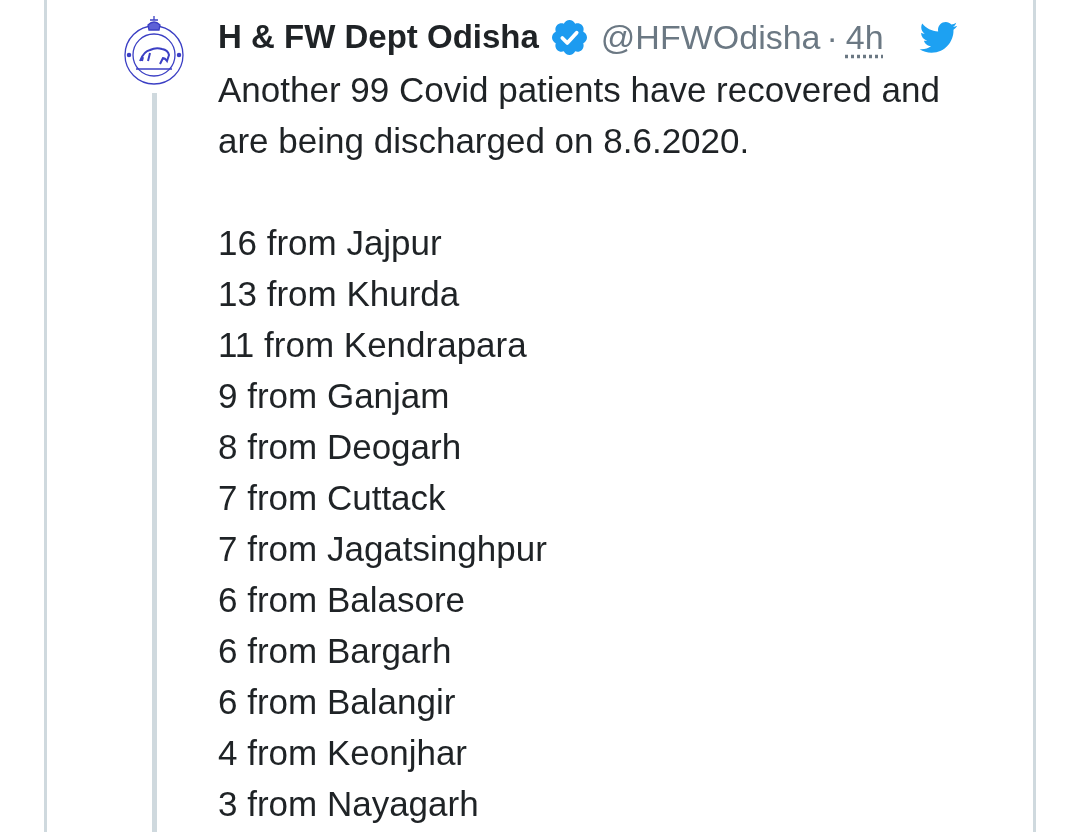 The height and width of the screenshot is (832, 1078). I want to click on district-count-line: 4 from Keonjhar, so click(343, 753).